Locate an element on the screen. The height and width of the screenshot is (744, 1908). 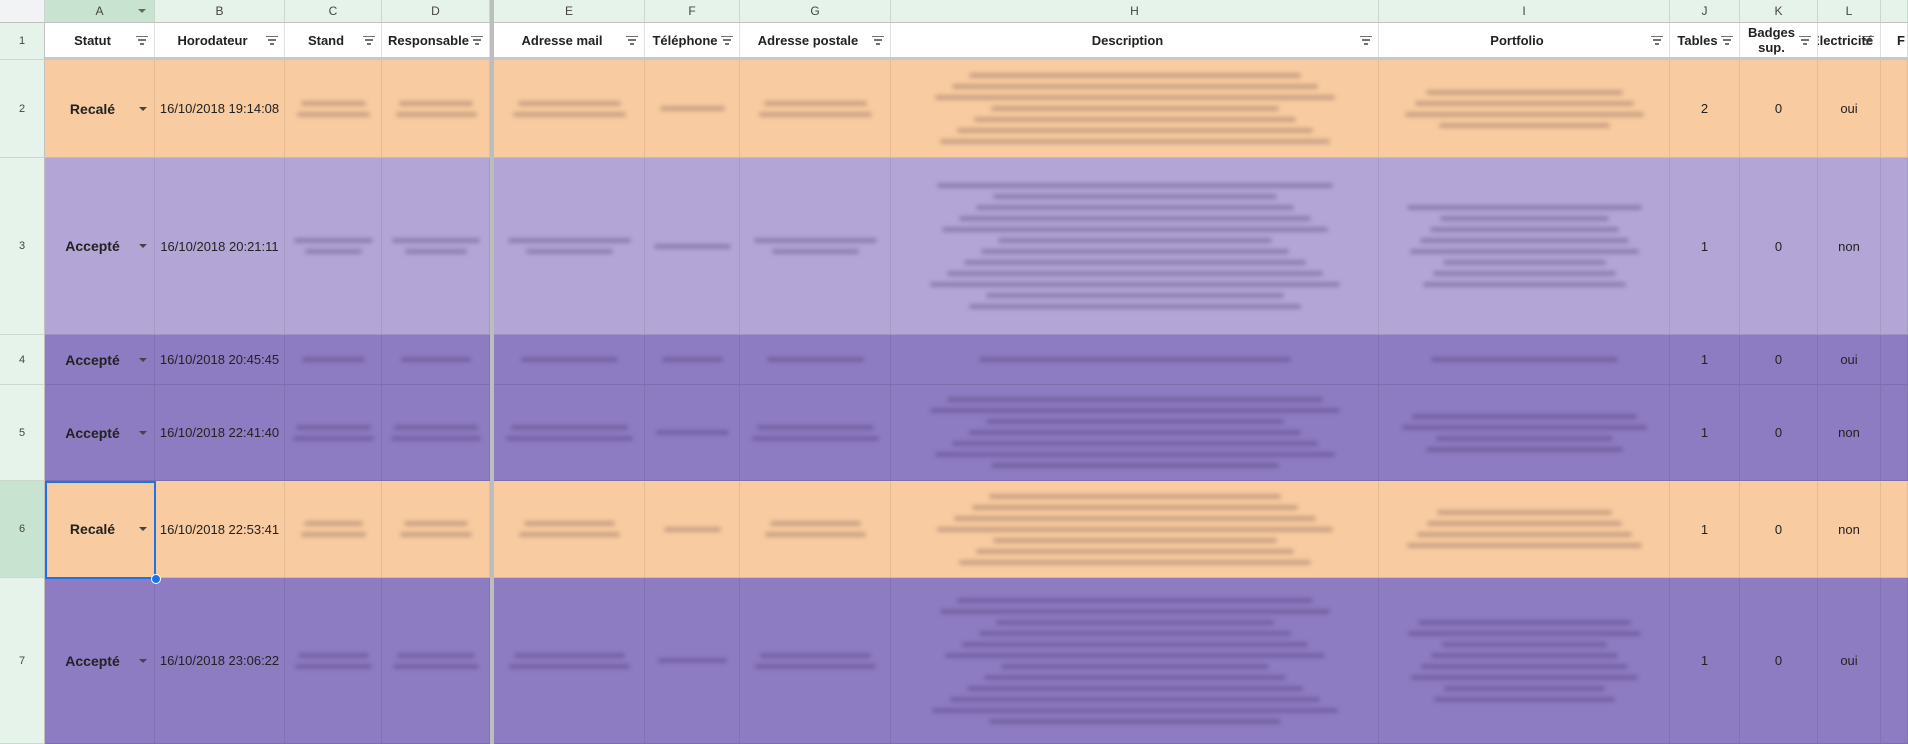
header-statut: Statut is located at coordinates (100, 41).